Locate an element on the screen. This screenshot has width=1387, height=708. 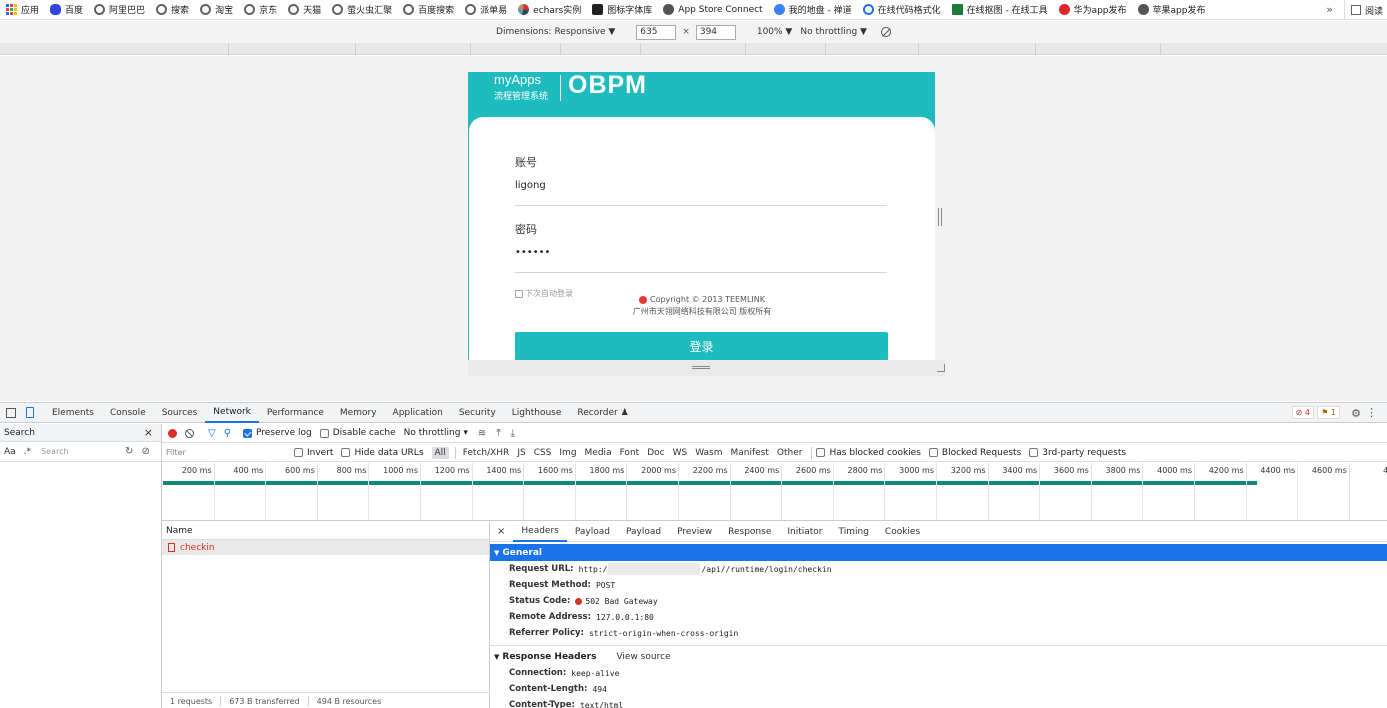
filter-type-button: Other is located at coordinates (790, 453).